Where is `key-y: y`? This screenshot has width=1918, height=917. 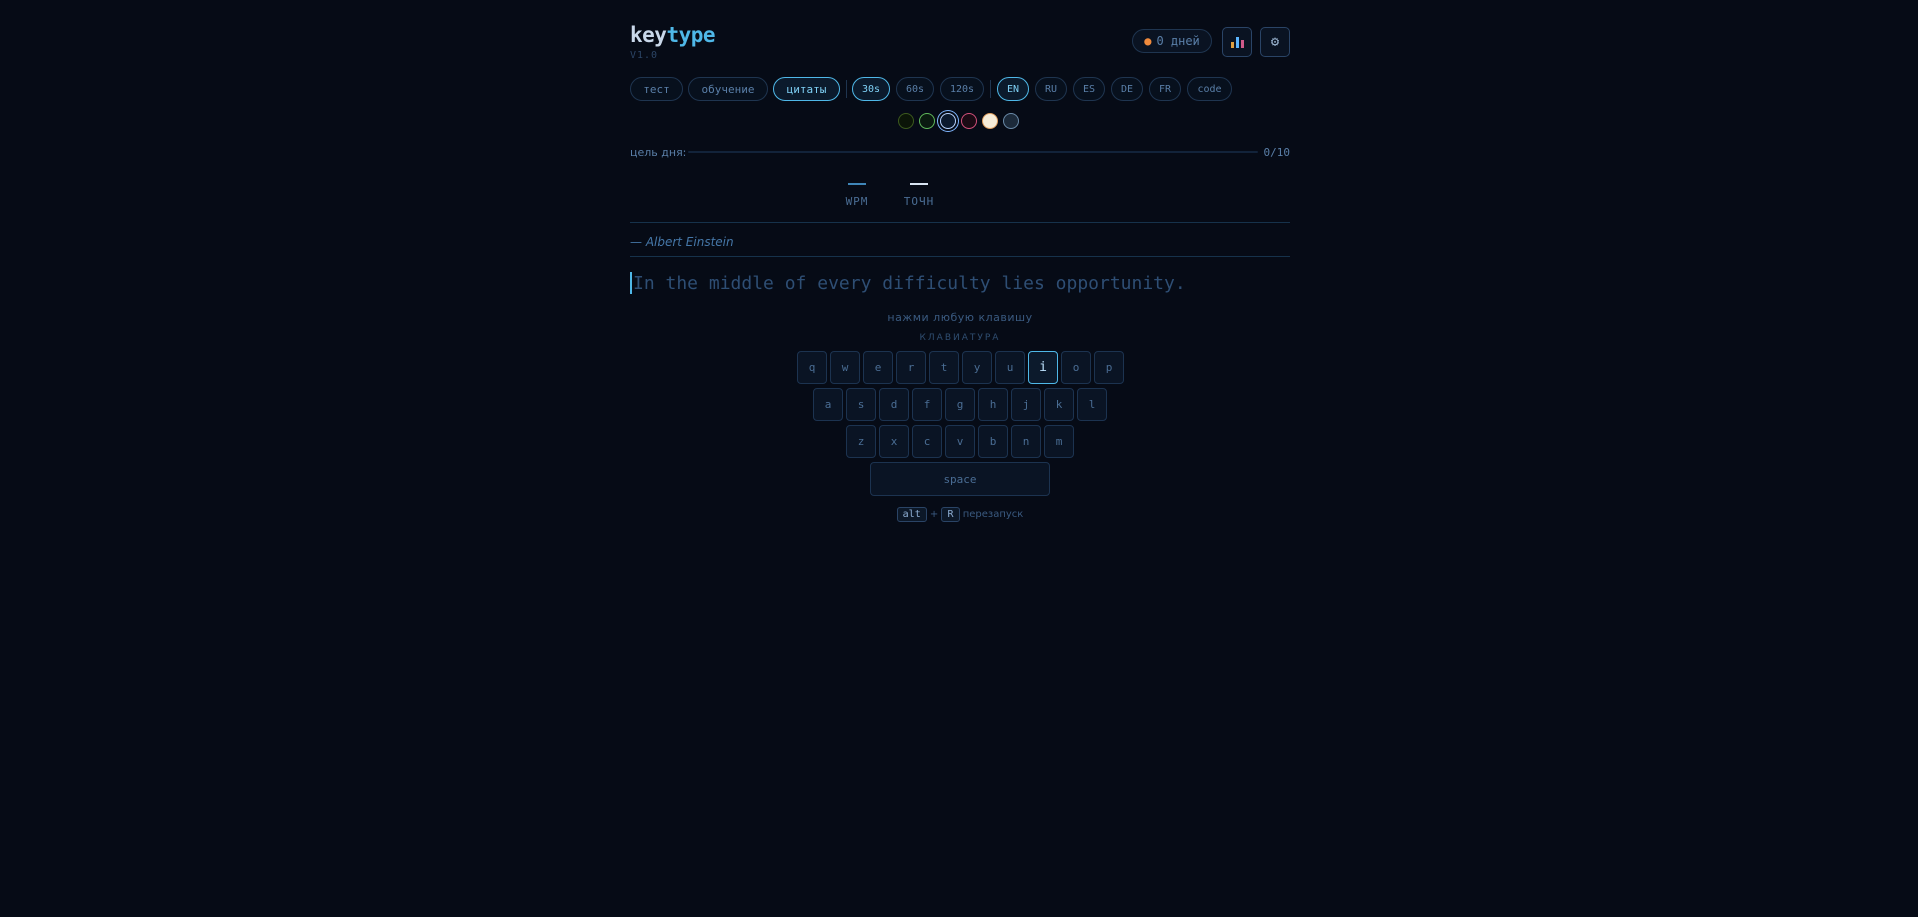
key-y: y is located at coordinates (977, 367).